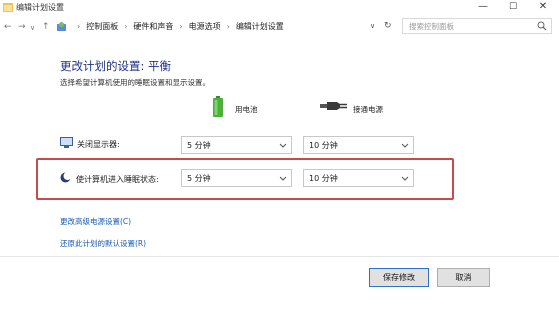 The image size is (559, 323). Describe the element at coordinates (32, 28) in the screenshot. I see `recent-dropdown-icon: ∨` at that location.